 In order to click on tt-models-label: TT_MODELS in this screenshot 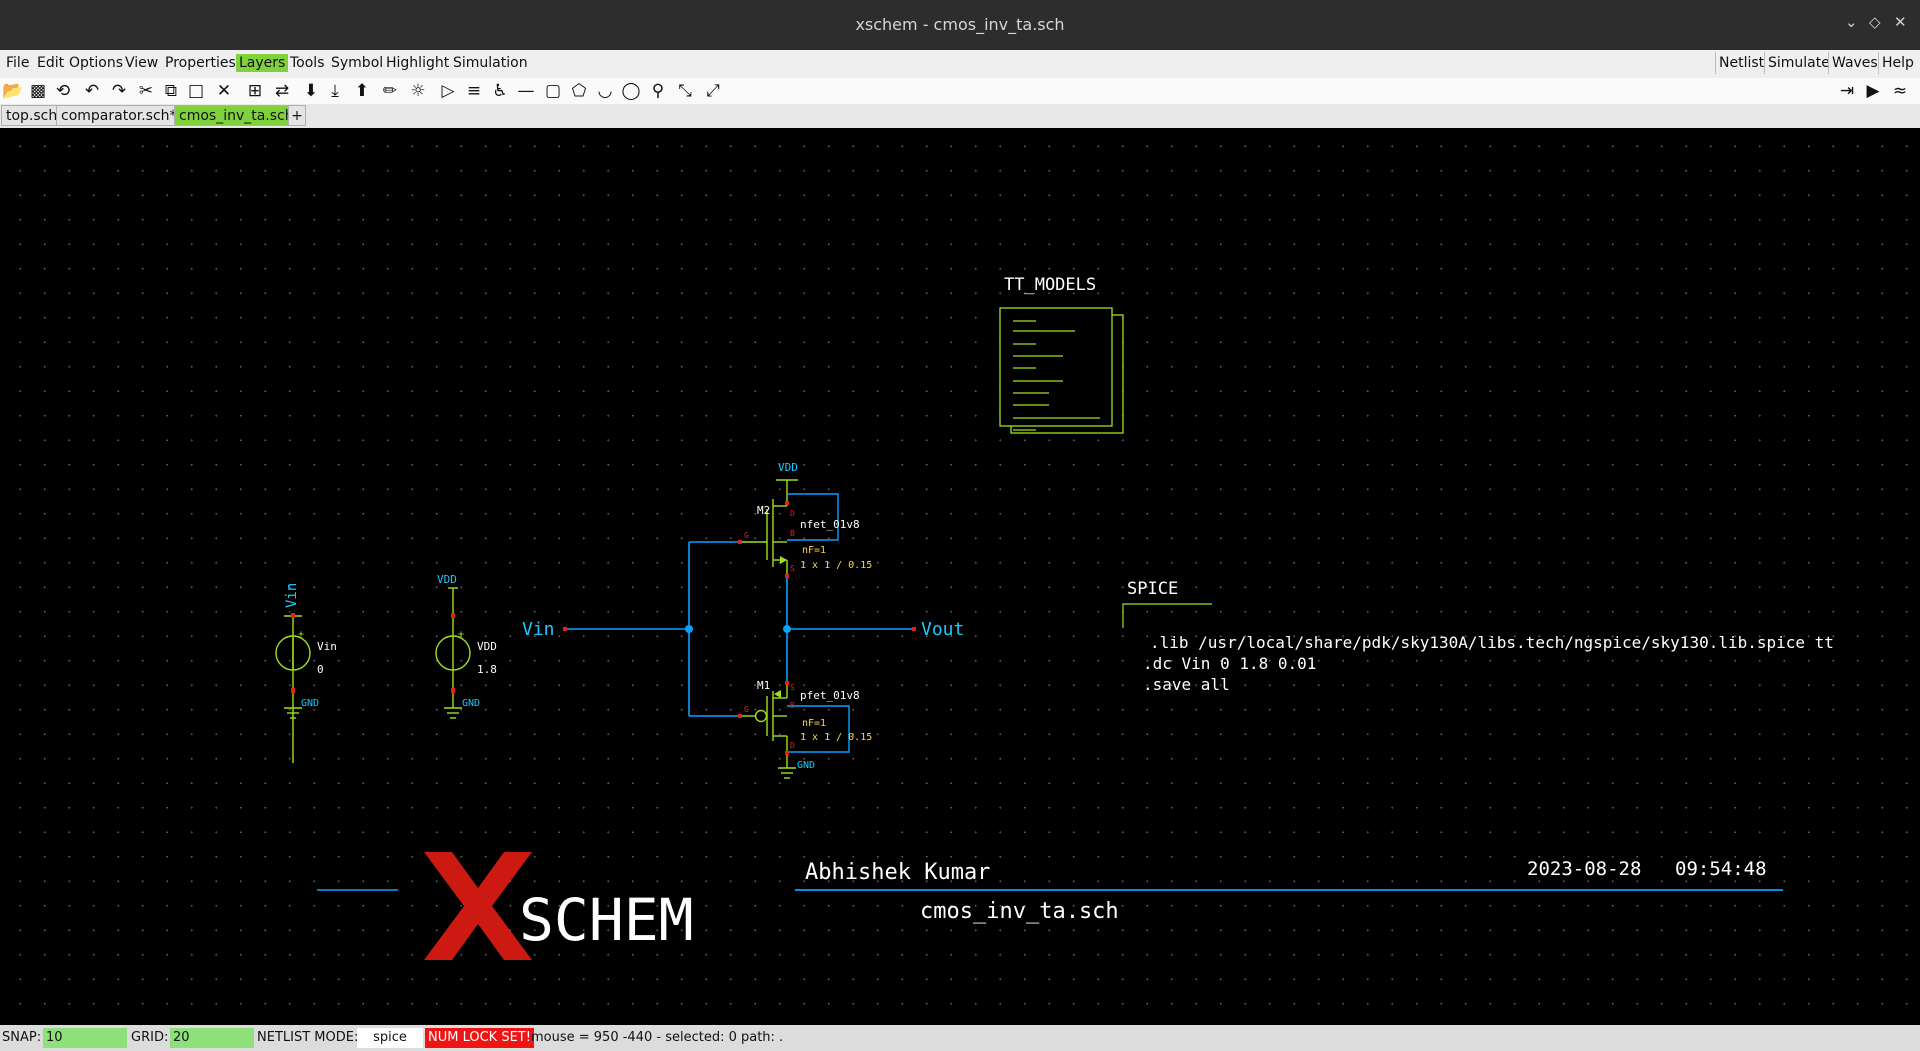, I will do `click(1050, 285)`.